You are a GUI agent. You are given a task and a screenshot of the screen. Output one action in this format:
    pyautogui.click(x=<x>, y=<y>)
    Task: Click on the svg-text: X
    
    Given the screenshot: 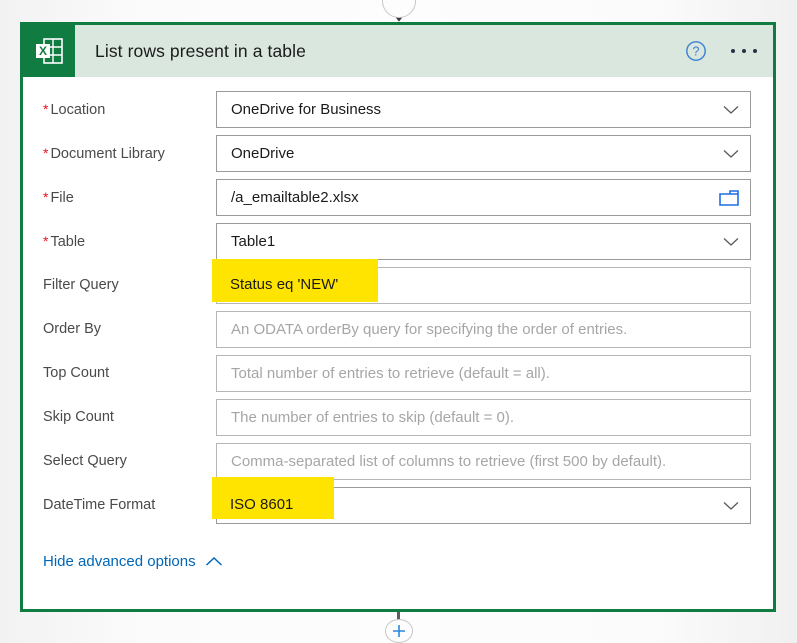 What is the action you would take?
    pyautogui.click(x=43, y=51)
    